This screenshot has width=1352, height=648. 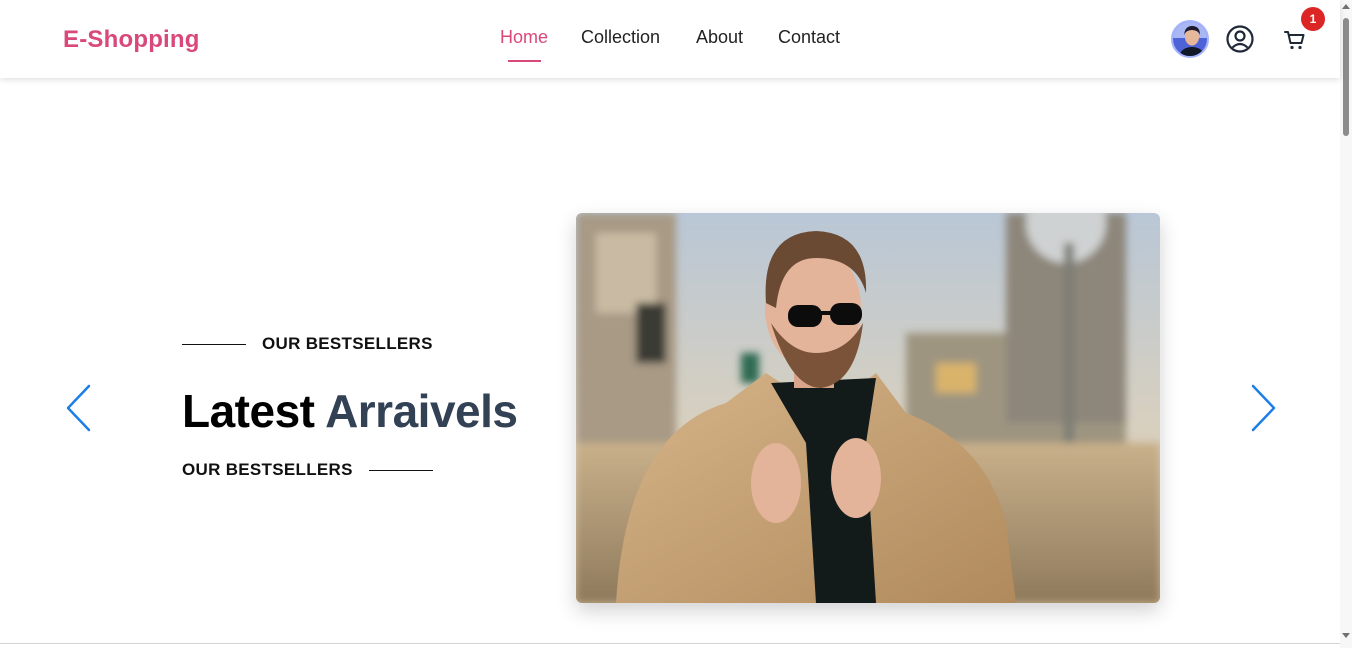 What do you see at coordinates (1346, 77) in the screenshot?
I see `scroll-thumb` at bounding box center [1346, 77].